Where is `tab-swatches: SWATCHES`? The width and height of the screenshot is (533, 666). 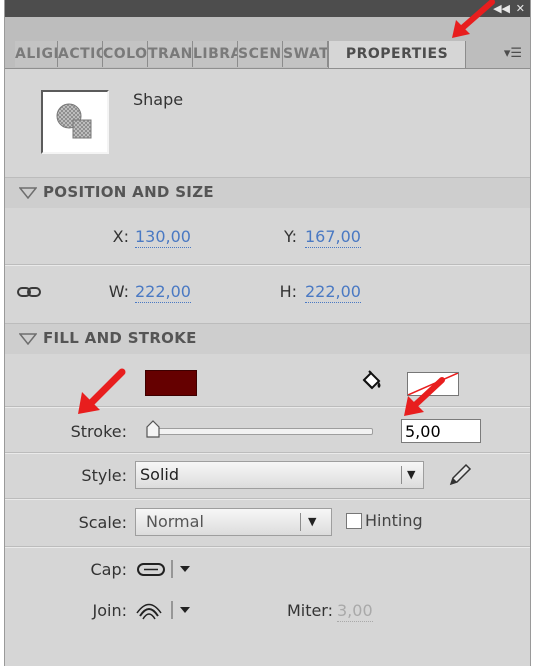 tab-swatches: SWATCHES is located at coordinates (305, 54).